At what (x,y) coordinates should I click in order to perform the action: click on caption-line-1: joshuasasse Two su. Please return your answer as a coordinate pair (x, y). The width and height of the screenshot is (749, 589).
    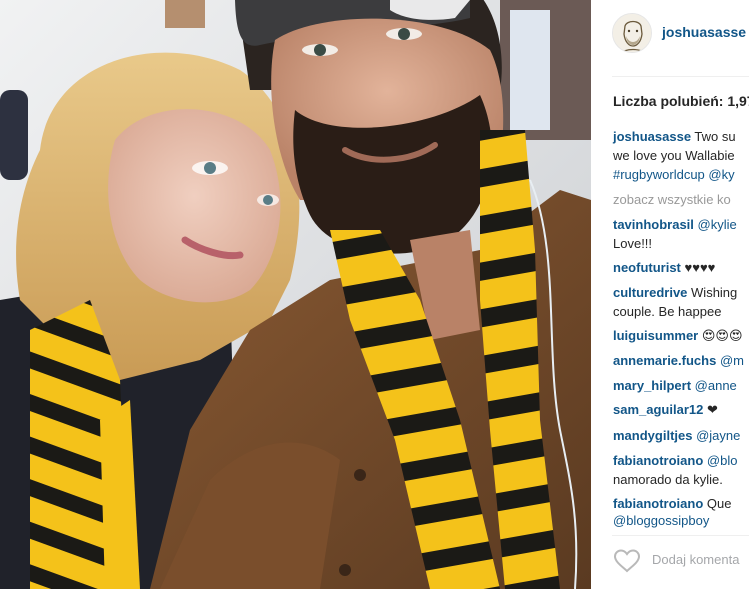
    Looking at the image, I should click on (674, 136).